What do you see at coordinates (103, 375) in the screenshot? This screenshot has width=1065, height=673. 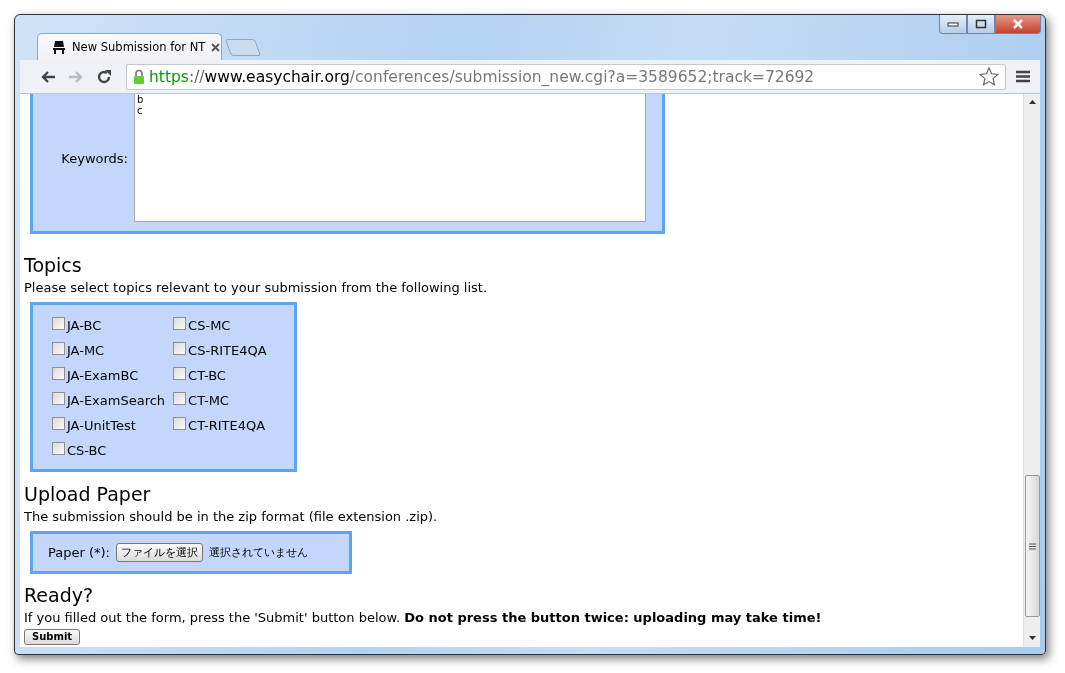 I see `checkbox-label: JA-ExamBC` at bounding box center [103, 375].